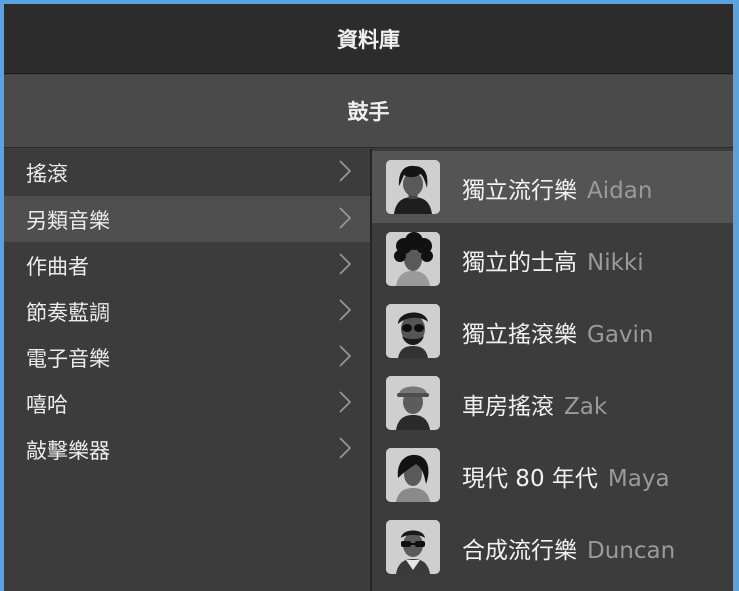 The width and height of the screenshot is (739, 591). What do you see at coordinates (530, 479) in the screenshot?
I see `drummer-genre: 現代 80 年代` at bounding box center [530, 479].